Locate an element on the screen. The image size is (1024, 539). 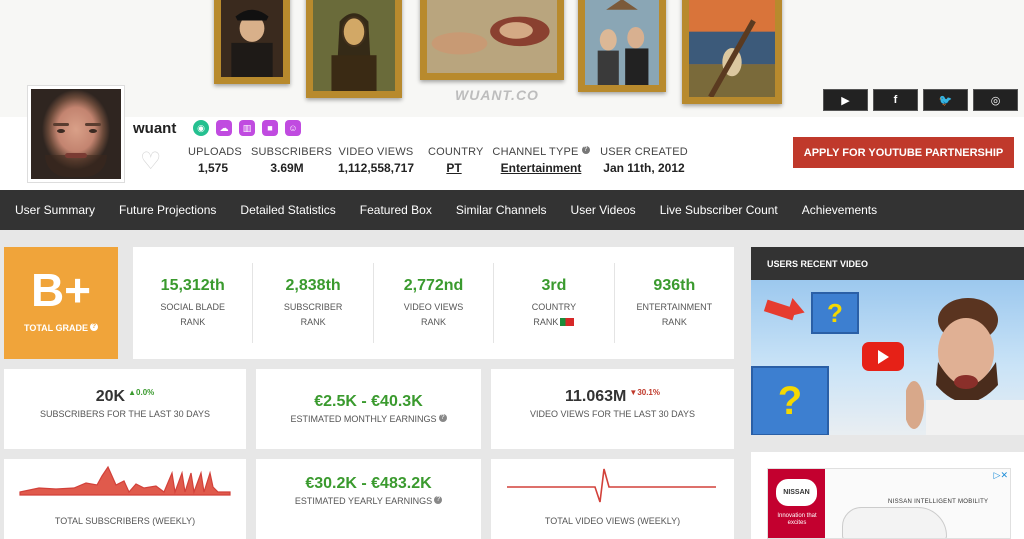
subscribers-weekly-label: TOTAL SUBSCRIBERS (WEEKLY) is located at coordinates (125, 521).